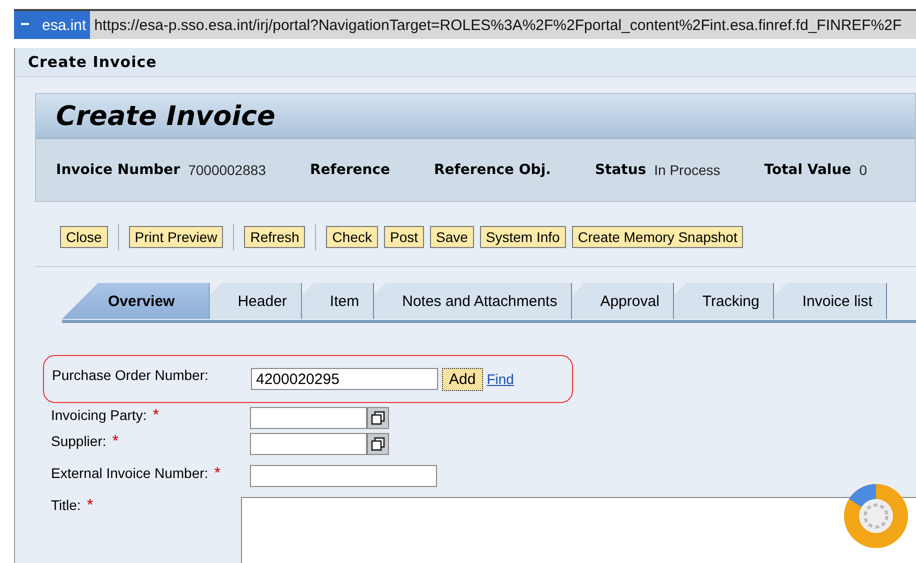 The height and width of the screenshot is (563, 916). What do you see at coordinates (724, 301) in the screenshot?
I see `tab: Tracking` at bounding box center [724, 301].